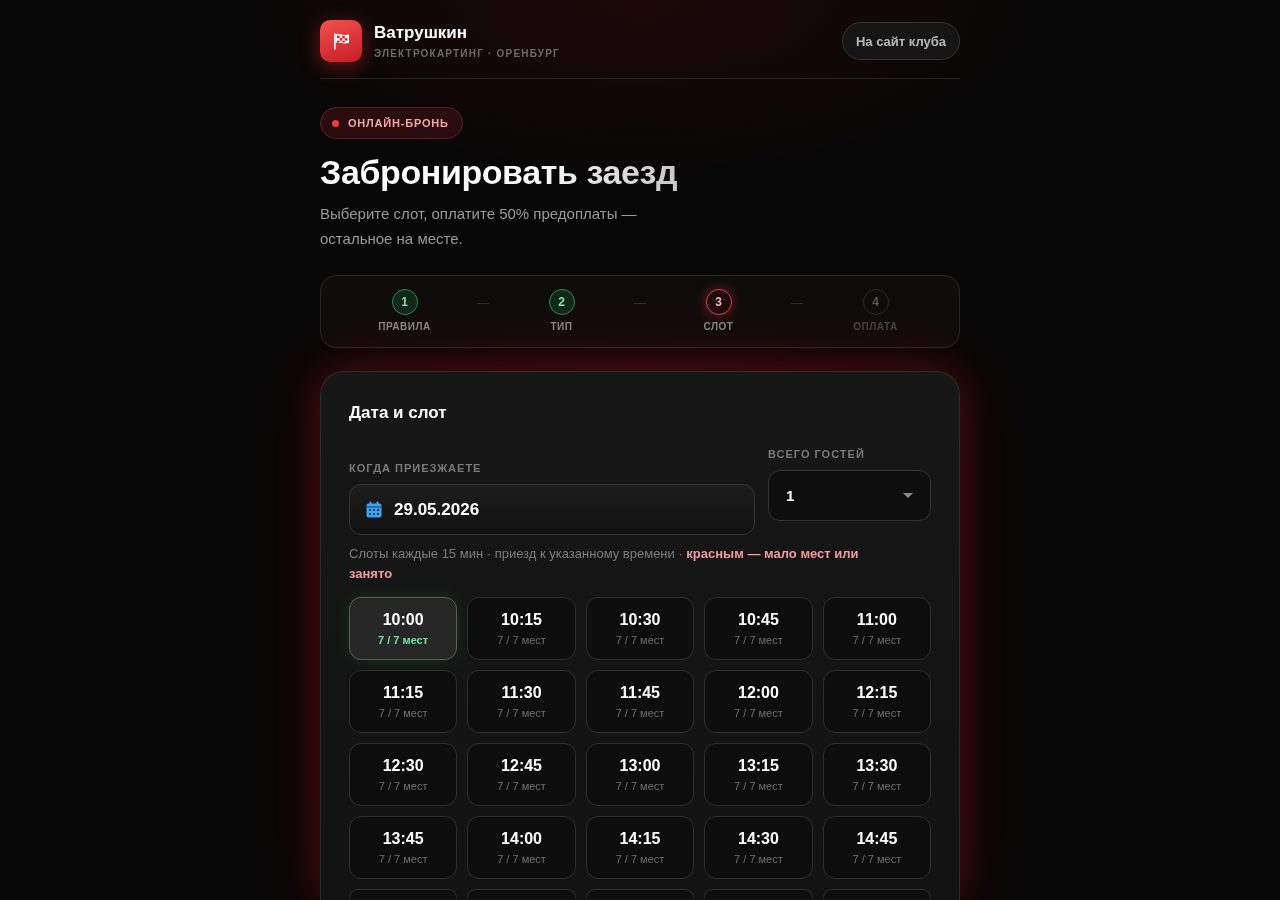 The width and height of the screenshot is (1280, 900). I want to click on slot-button: 14:30 7 / 7 мест, so click(758, 847).